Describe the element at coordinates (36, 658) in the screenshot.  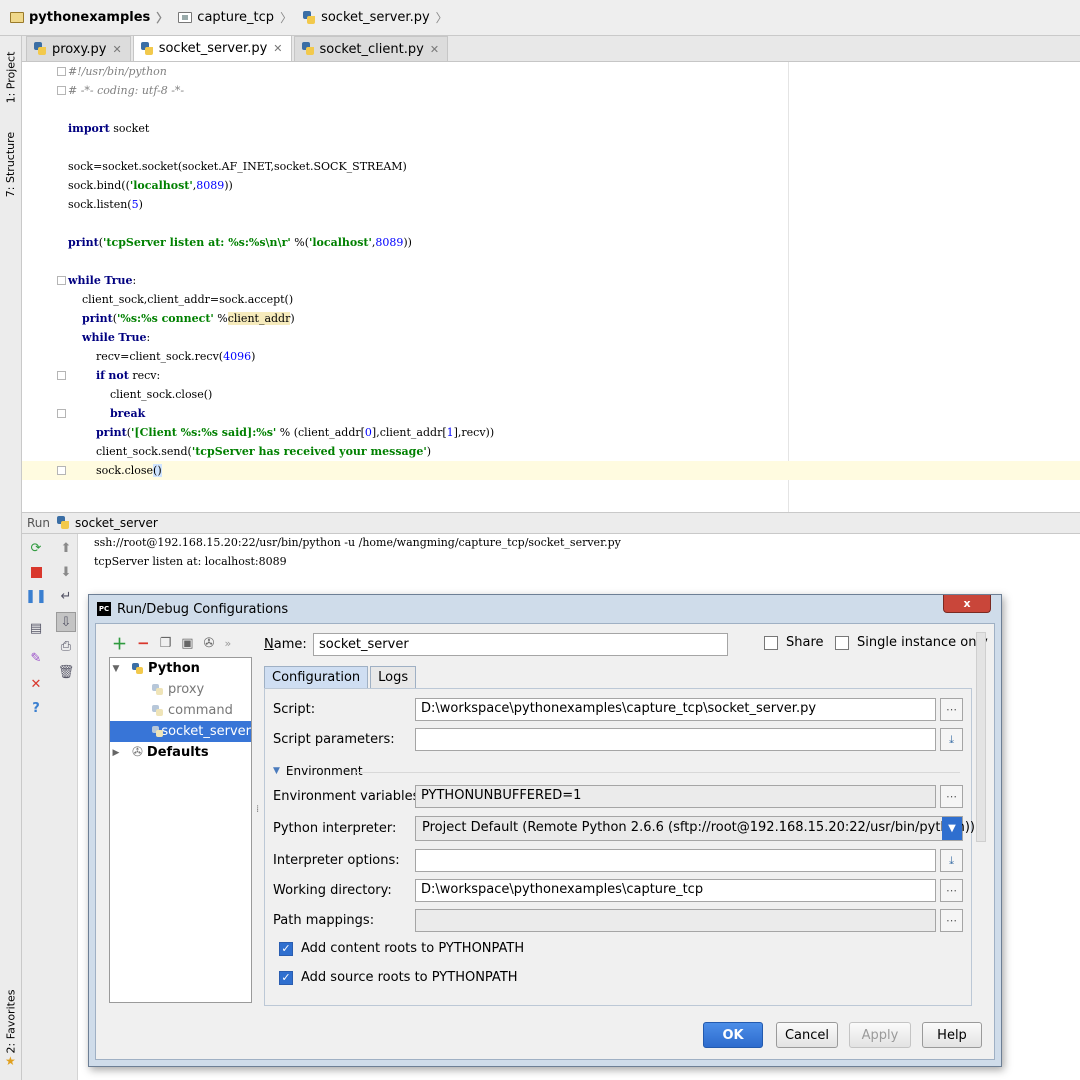
I see `pin-icon: ✎` at that location.